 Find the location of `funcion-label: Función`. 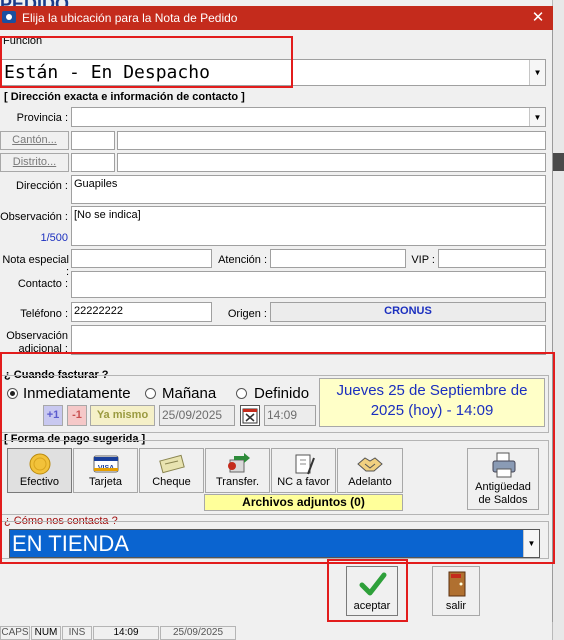

funcion-label: Función is located at coordinates (23, 41).